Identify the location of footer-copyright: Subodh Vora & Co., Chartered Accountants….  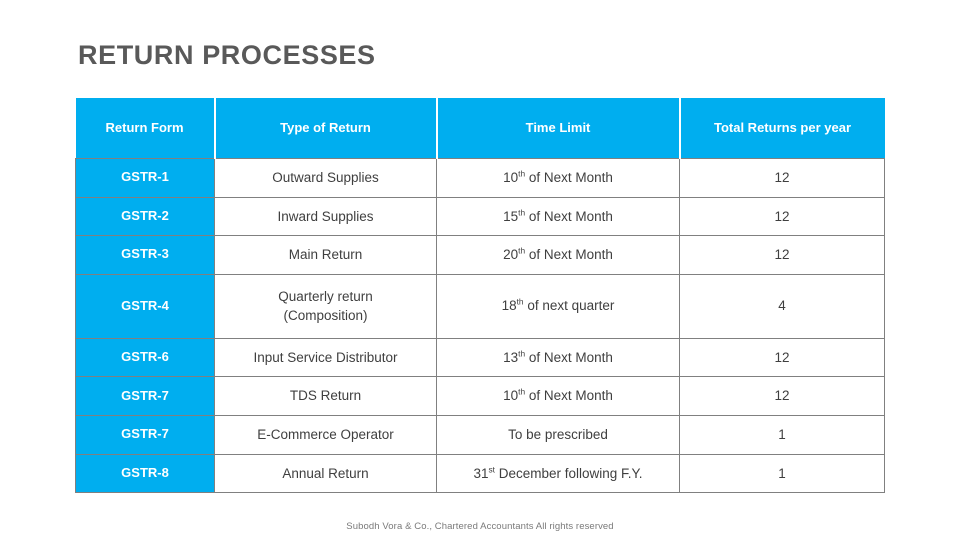
(480, 526).